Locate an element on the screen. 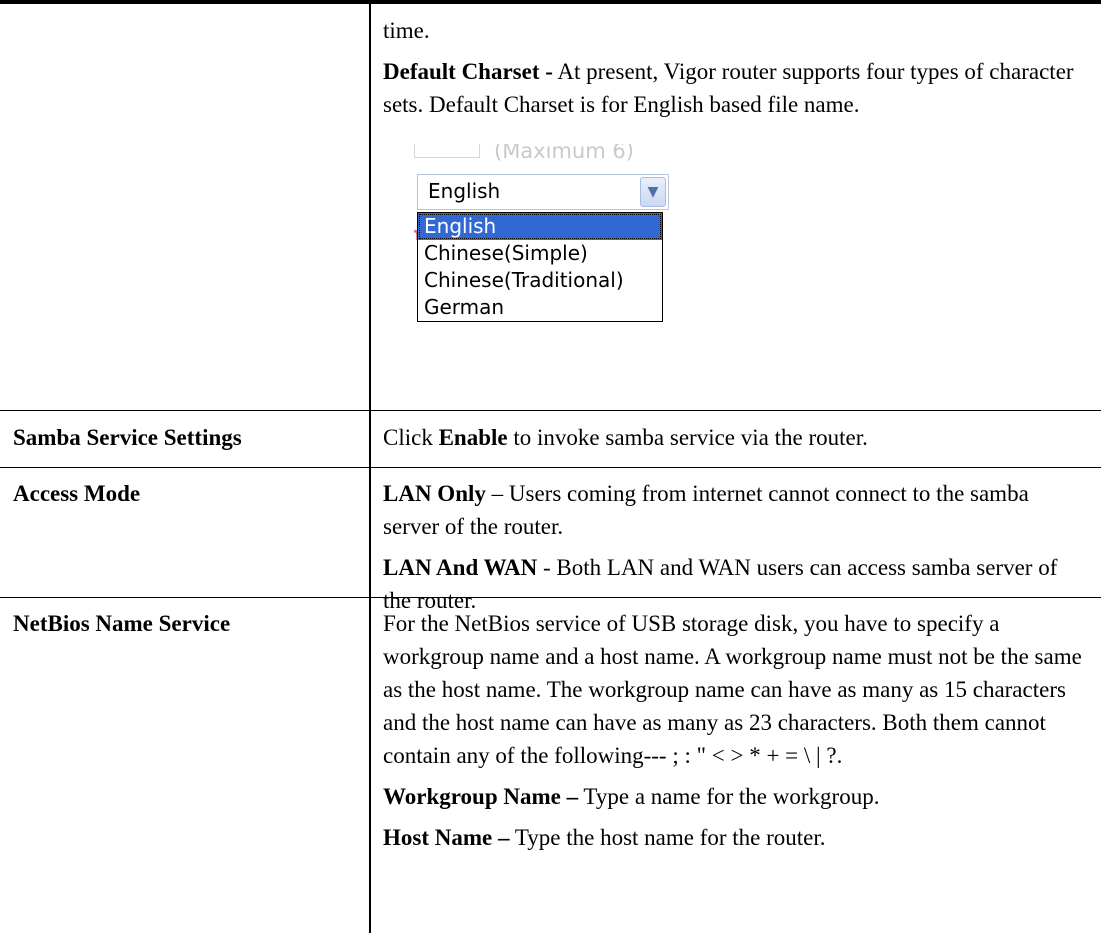 The image size is (1101, 933). samba-post: to invoke samba service via the router. is located at coordinates (687, 437).